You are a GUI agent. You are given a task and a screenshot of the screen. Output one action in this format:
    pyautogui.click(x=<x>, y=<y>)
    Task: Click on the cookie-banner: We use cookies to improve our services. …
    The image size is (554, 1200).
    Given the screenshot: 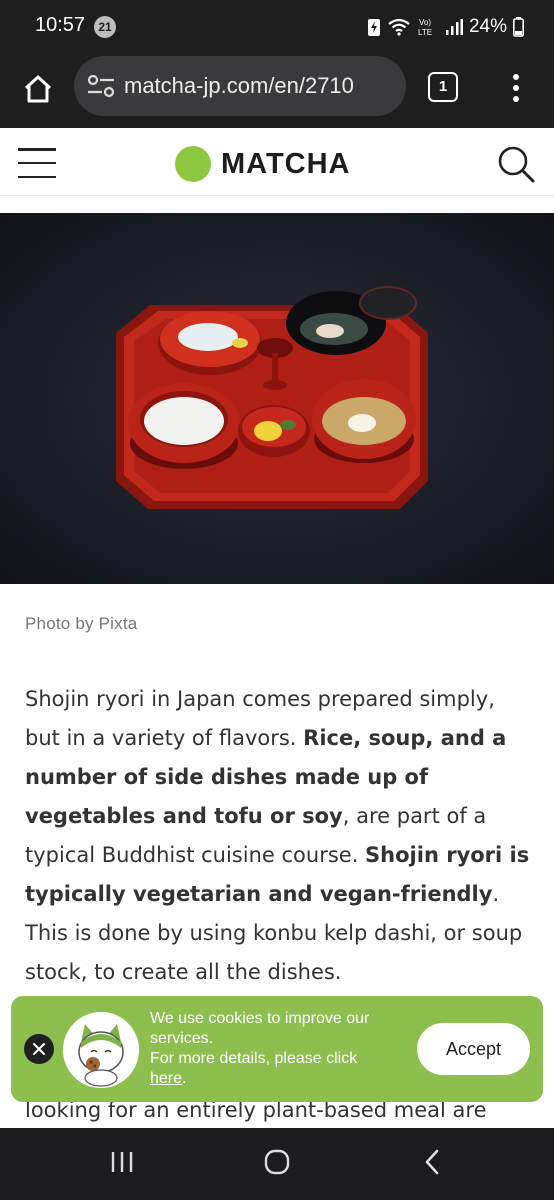 What is the action you would take?
    pyautogui.click(x=277, y=1049)
    